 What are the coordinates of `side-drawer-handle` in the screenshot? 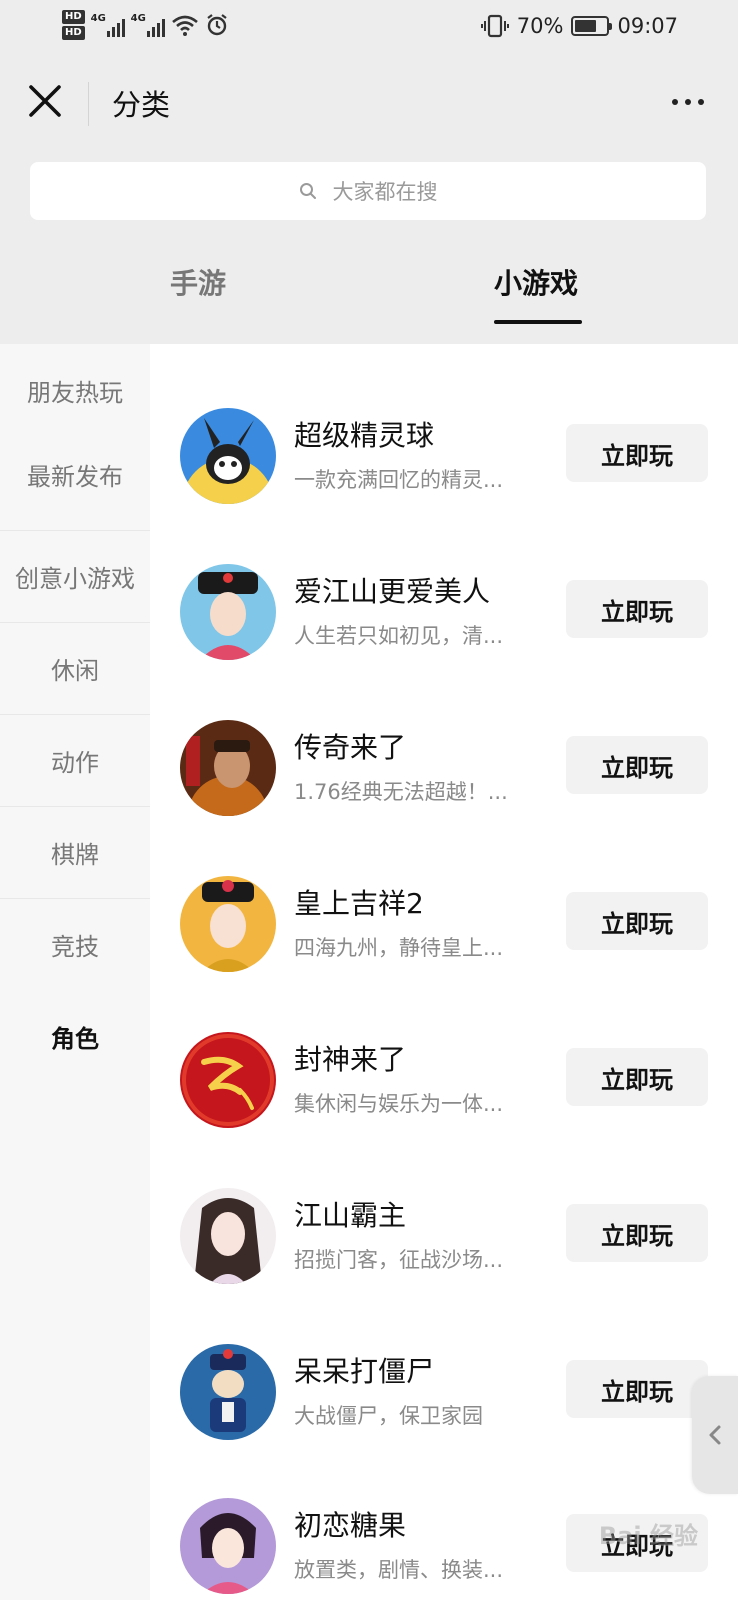 It's located at (715, 1435).